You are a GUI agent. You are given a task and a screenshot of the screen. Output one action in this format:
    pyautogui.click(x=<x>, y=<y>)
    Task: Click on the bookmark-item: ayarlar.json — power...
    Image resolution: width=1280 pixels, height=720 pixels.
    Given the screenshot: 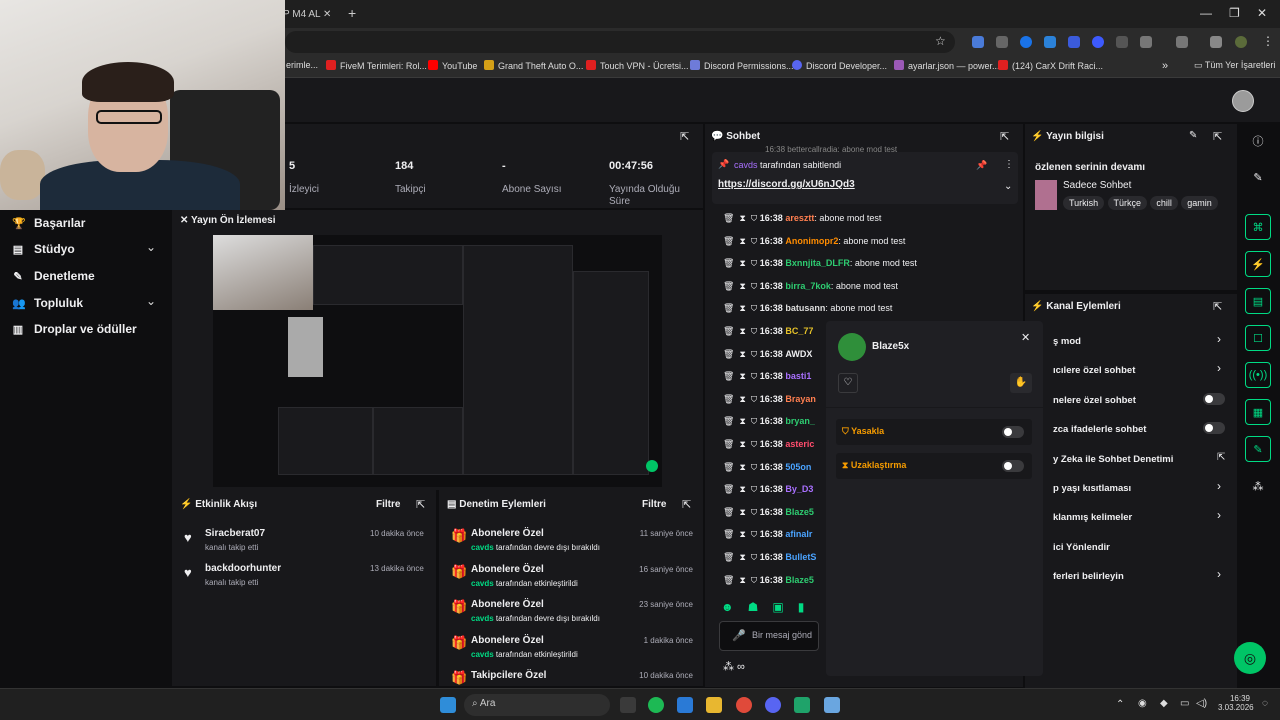 What is the action you would take?
    pyautogui.click(x=947, y=65)
    